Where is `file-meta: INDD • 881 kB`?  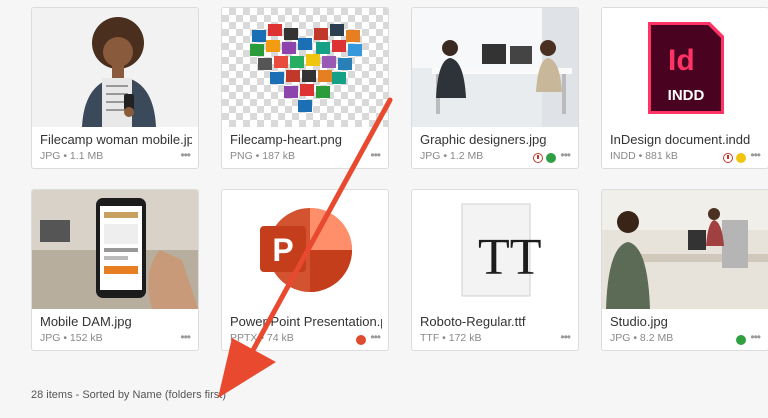
file-meta: INDD • 881 kB is located at coordinates (644, 156).